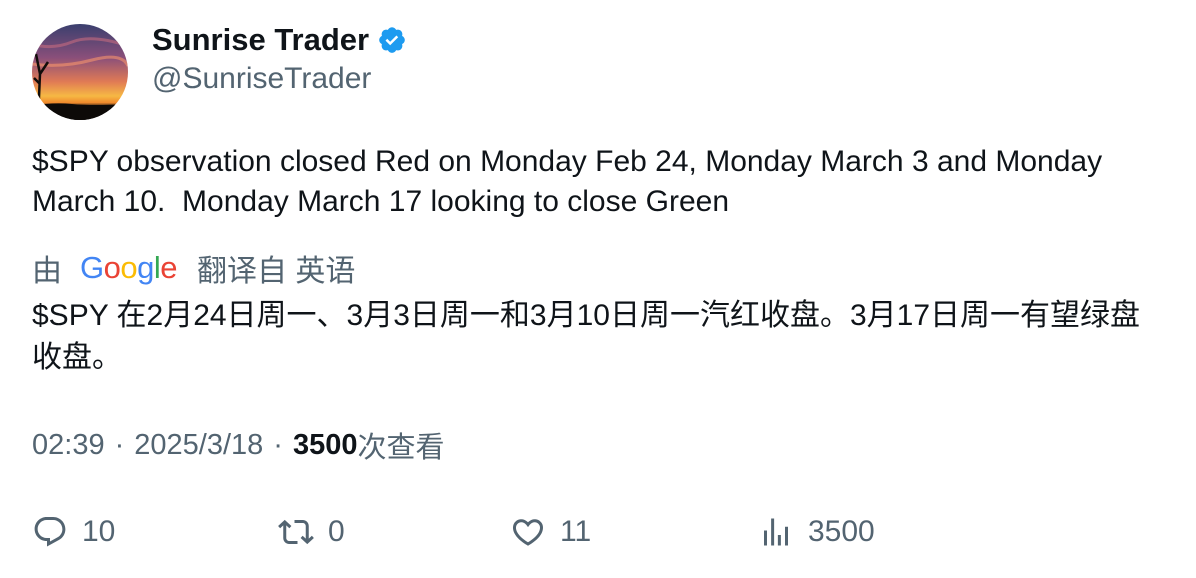 This screenshot has width=1196, height=578. What do you see at coordinates (325, 444) in the screenshot?
I see `views-count: 3500` at bounding box center [325, 444].